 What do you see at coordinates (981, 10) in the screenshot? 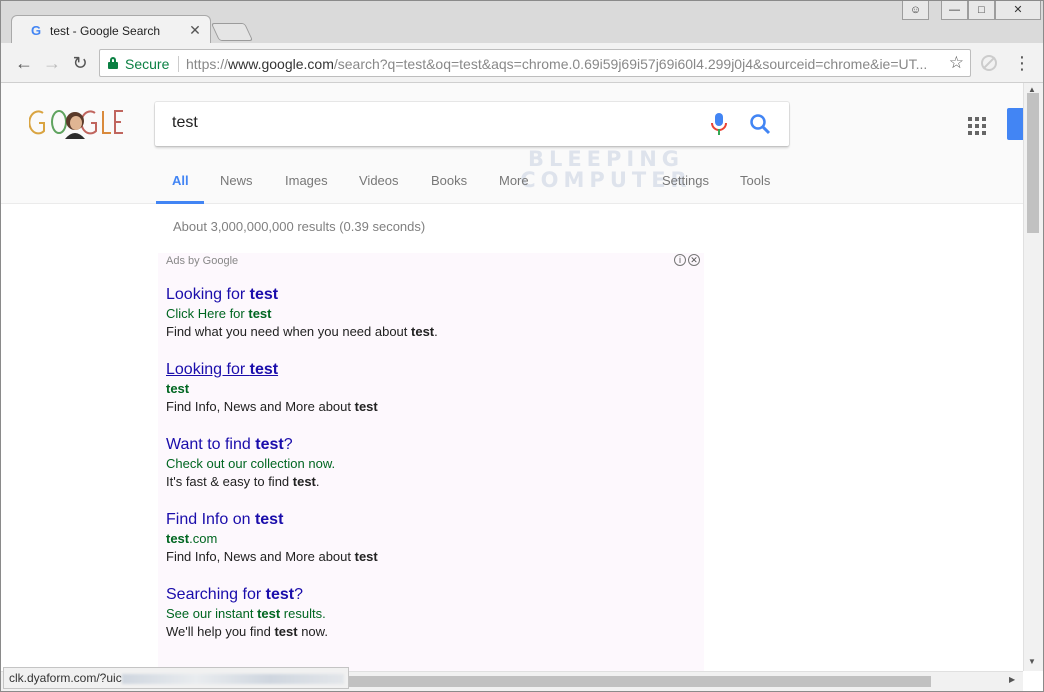
I see `maximize-button: □` at bounding box center [981, 10].